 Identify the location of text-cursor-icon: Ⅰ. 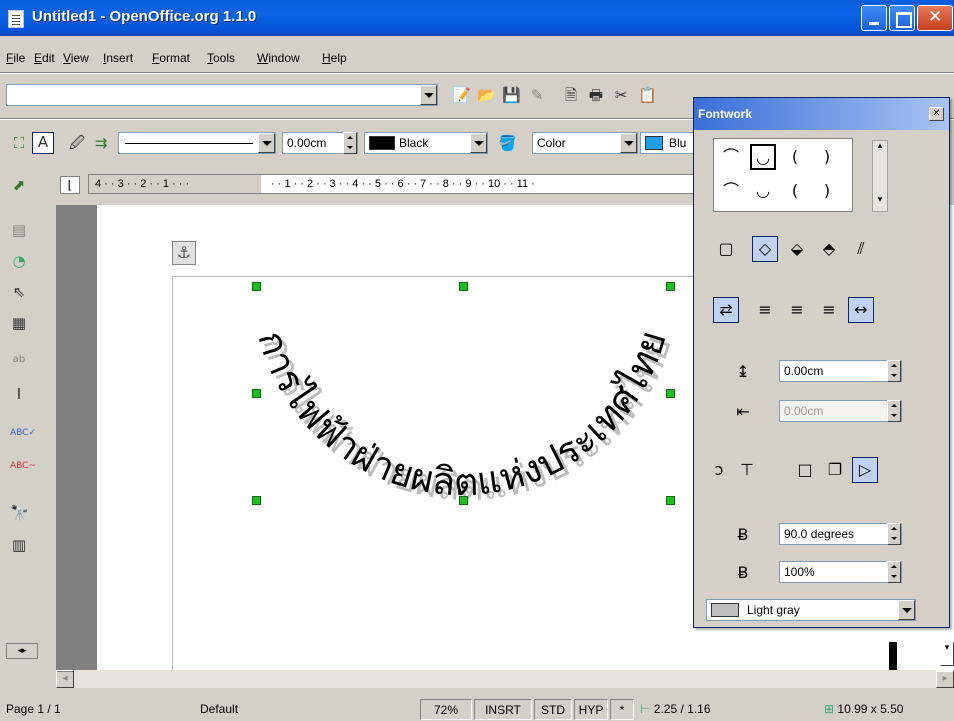
(19, 394).